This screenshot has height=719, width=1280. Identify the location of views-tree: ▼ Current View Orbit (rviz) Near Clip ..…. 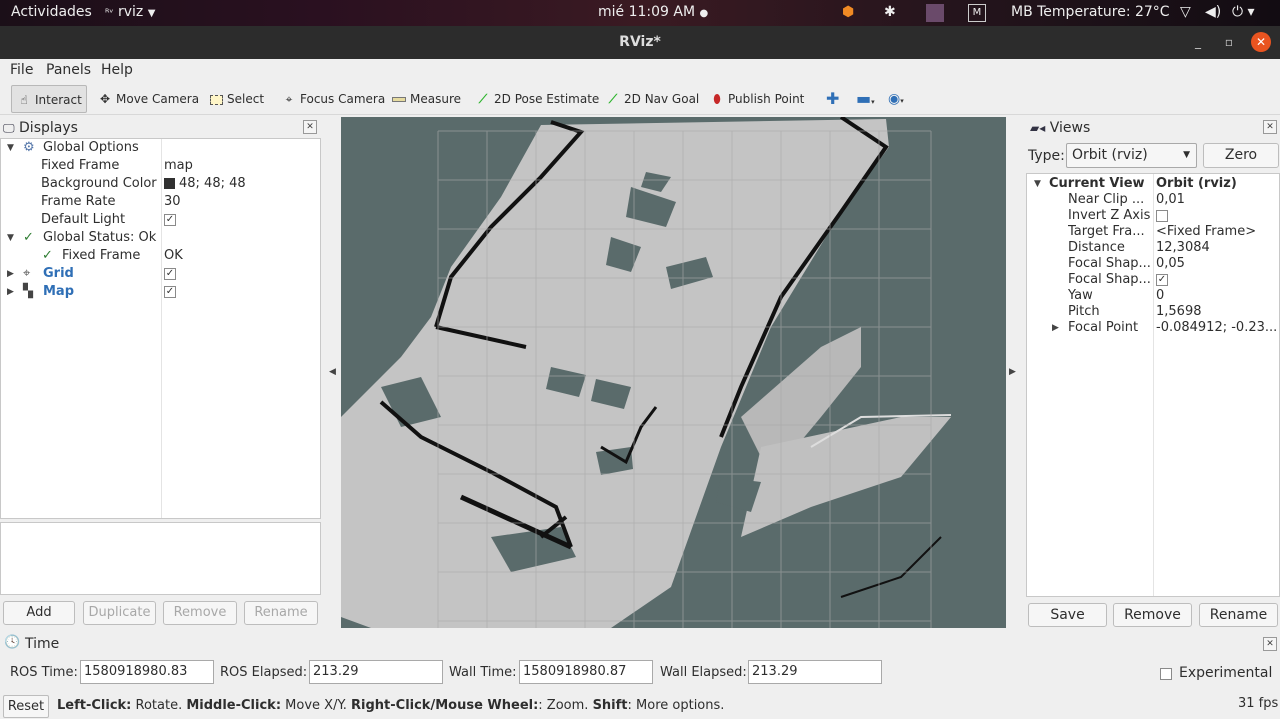
(1153, 385).